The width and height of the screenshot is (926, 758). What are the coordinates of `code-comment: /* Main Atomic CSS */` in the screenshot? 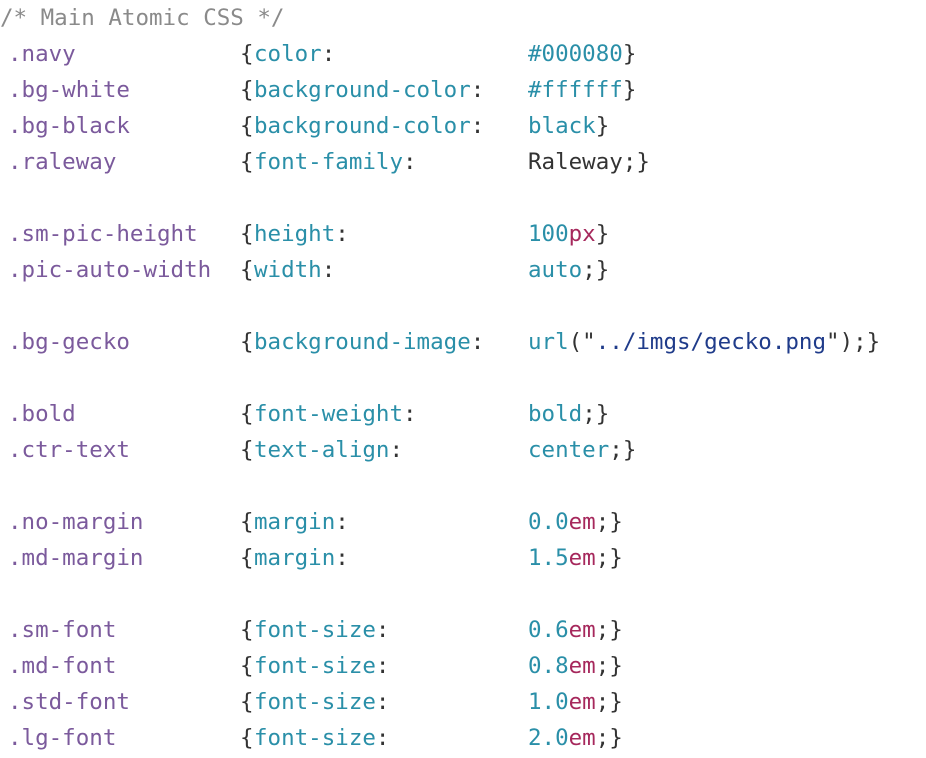 It's located at (142, 18).